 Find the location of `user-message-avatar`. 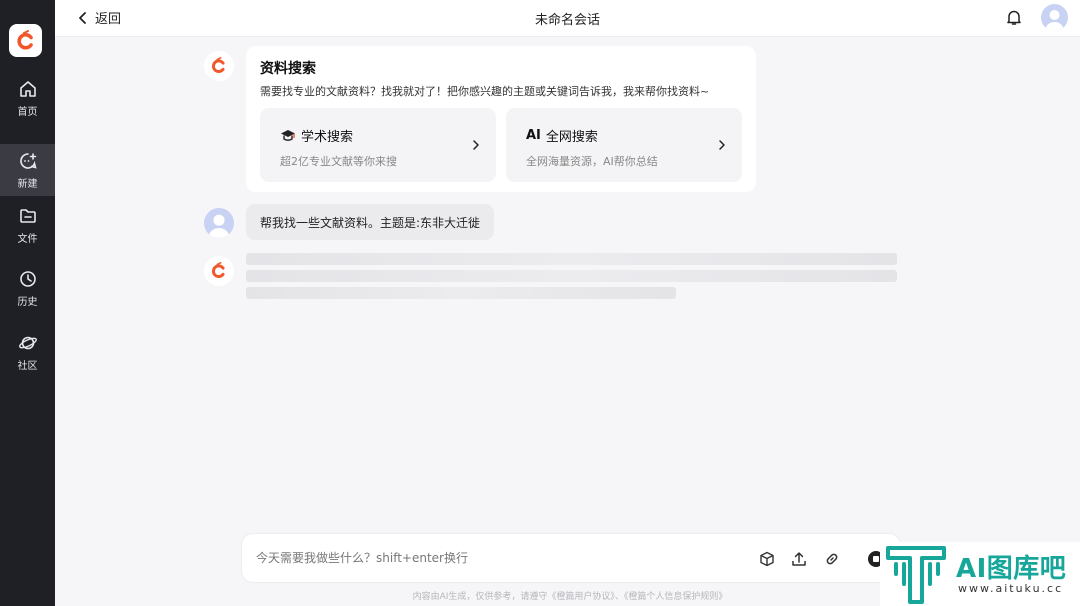

user-message-avatar is located at coordinates (219, 223).